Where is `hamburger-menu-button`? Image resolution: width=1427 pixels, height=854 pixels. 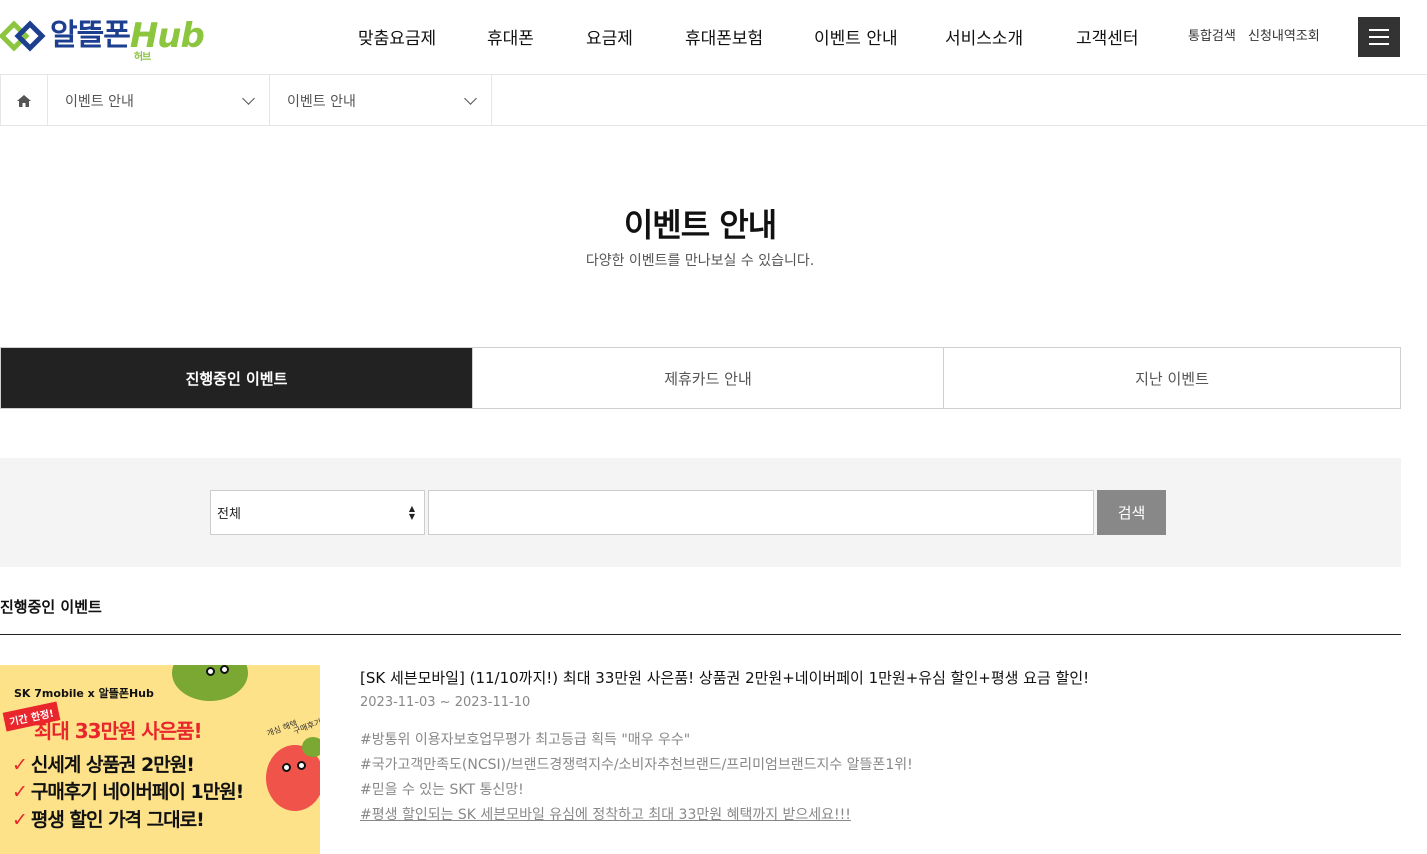 hamburger-menu-button is located at coordinates (1379, 37).